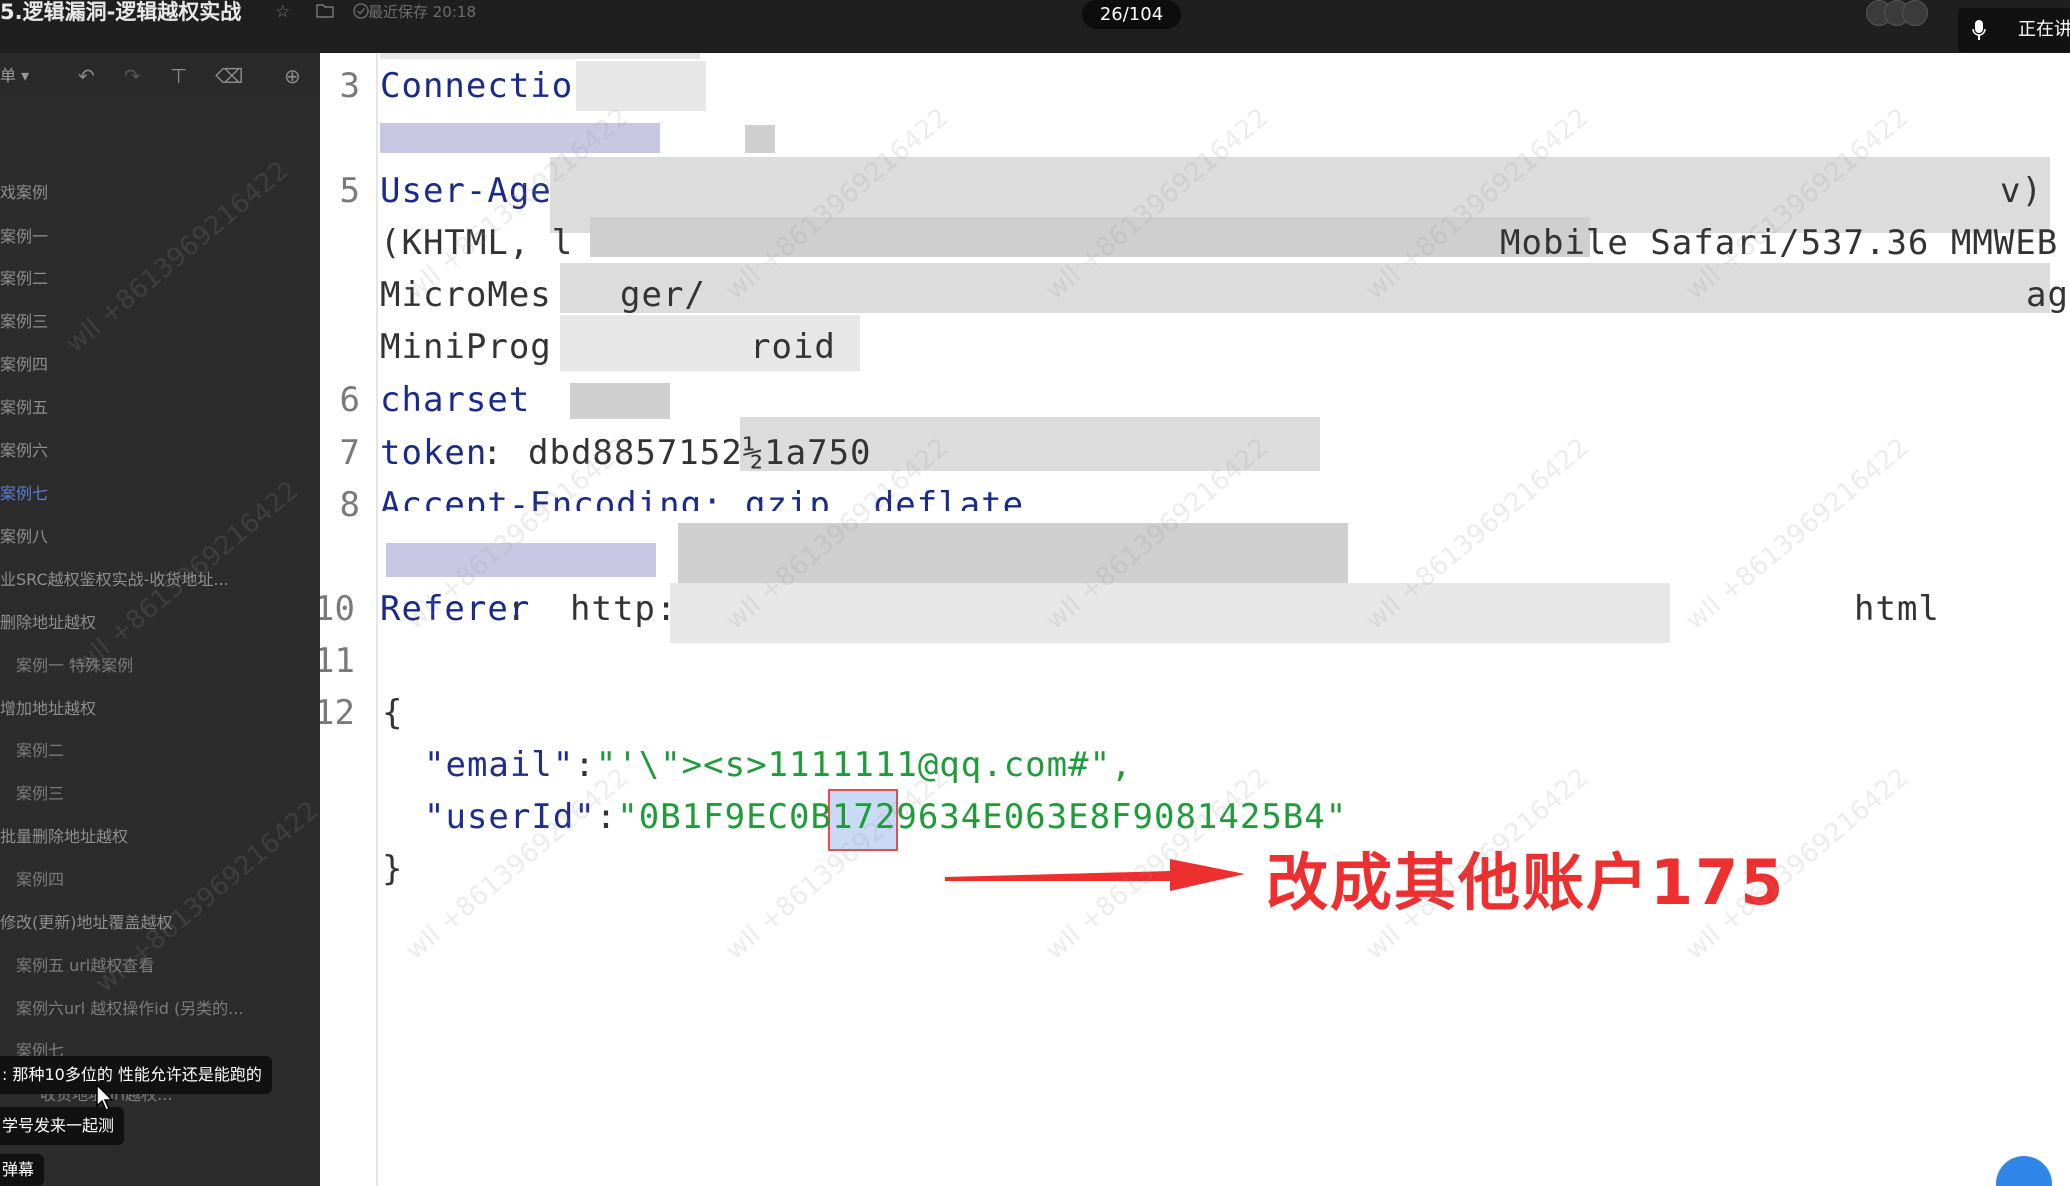  Describe the element at coordinates (1915, 13) in the screenshot. I see `avatar` at that location.